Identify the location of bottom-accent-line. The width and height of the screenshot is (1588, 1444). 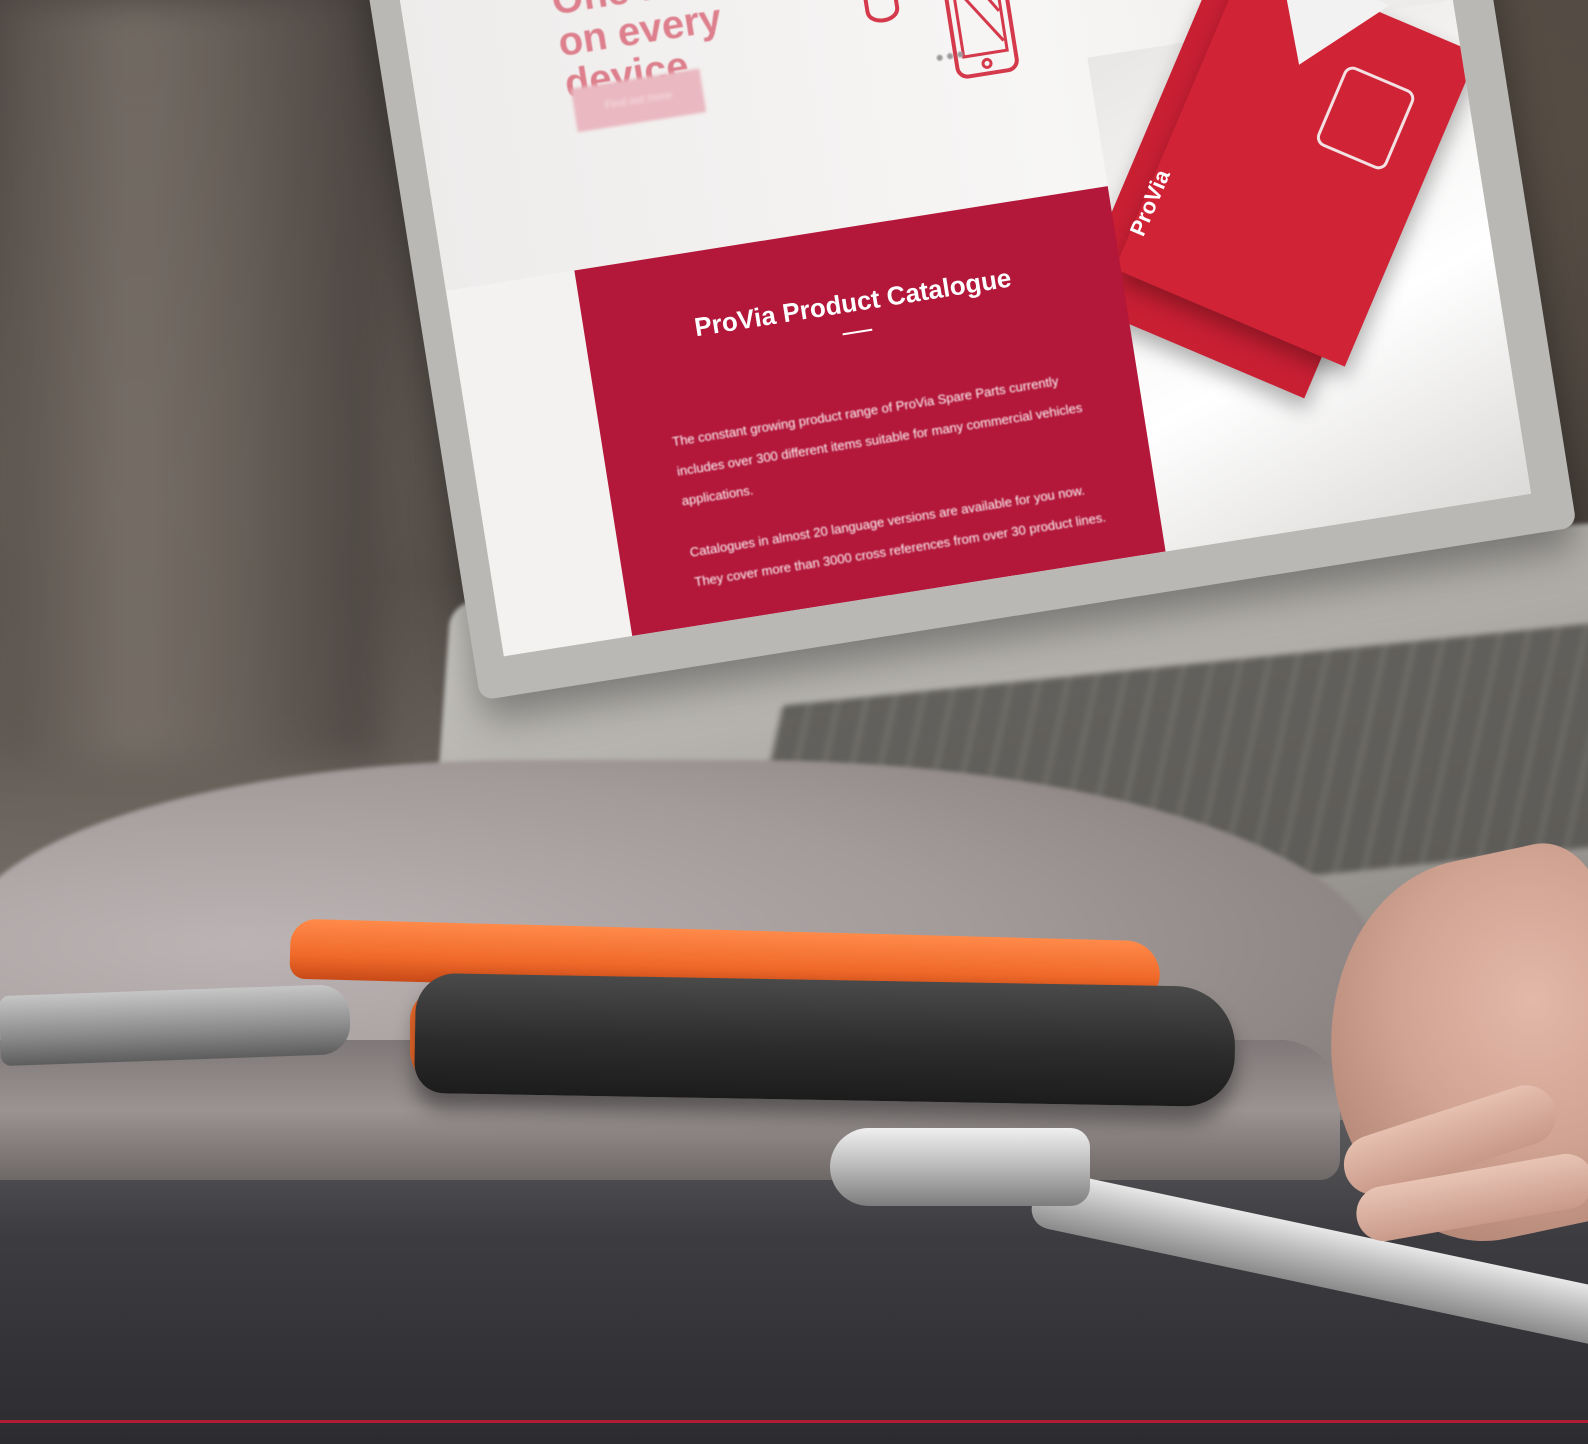
(794, 1421).